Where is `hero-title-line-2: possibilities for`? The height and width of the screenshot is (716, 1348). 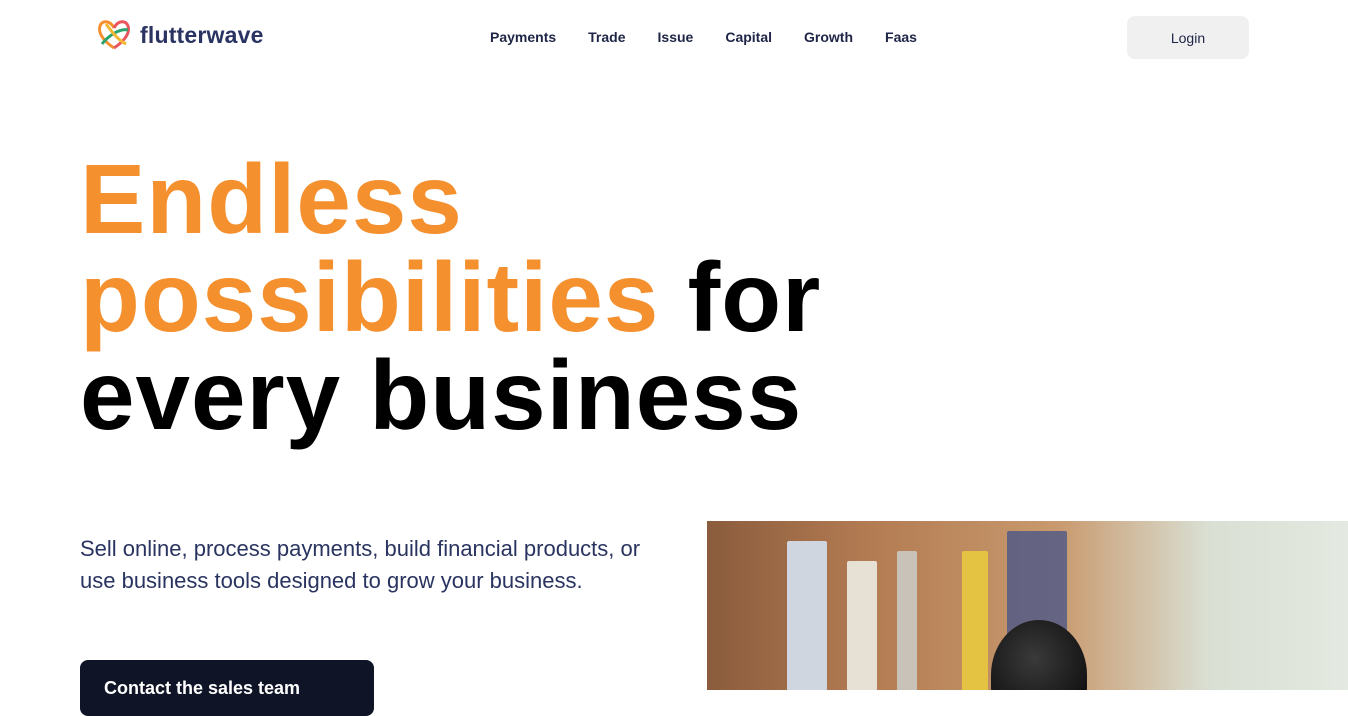 hero-title-line-2: possibilities for is located at coordinates (450, 297).